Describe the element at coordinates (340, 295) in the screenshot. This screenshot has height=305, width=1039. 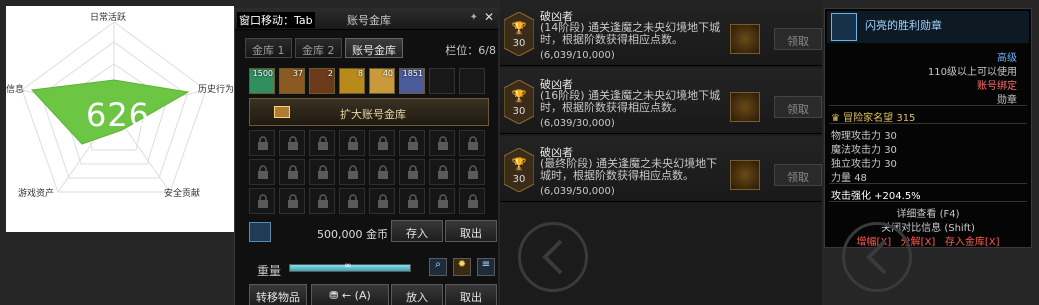
I see `vault-transfer-icon: ⛃ ←` at that location.